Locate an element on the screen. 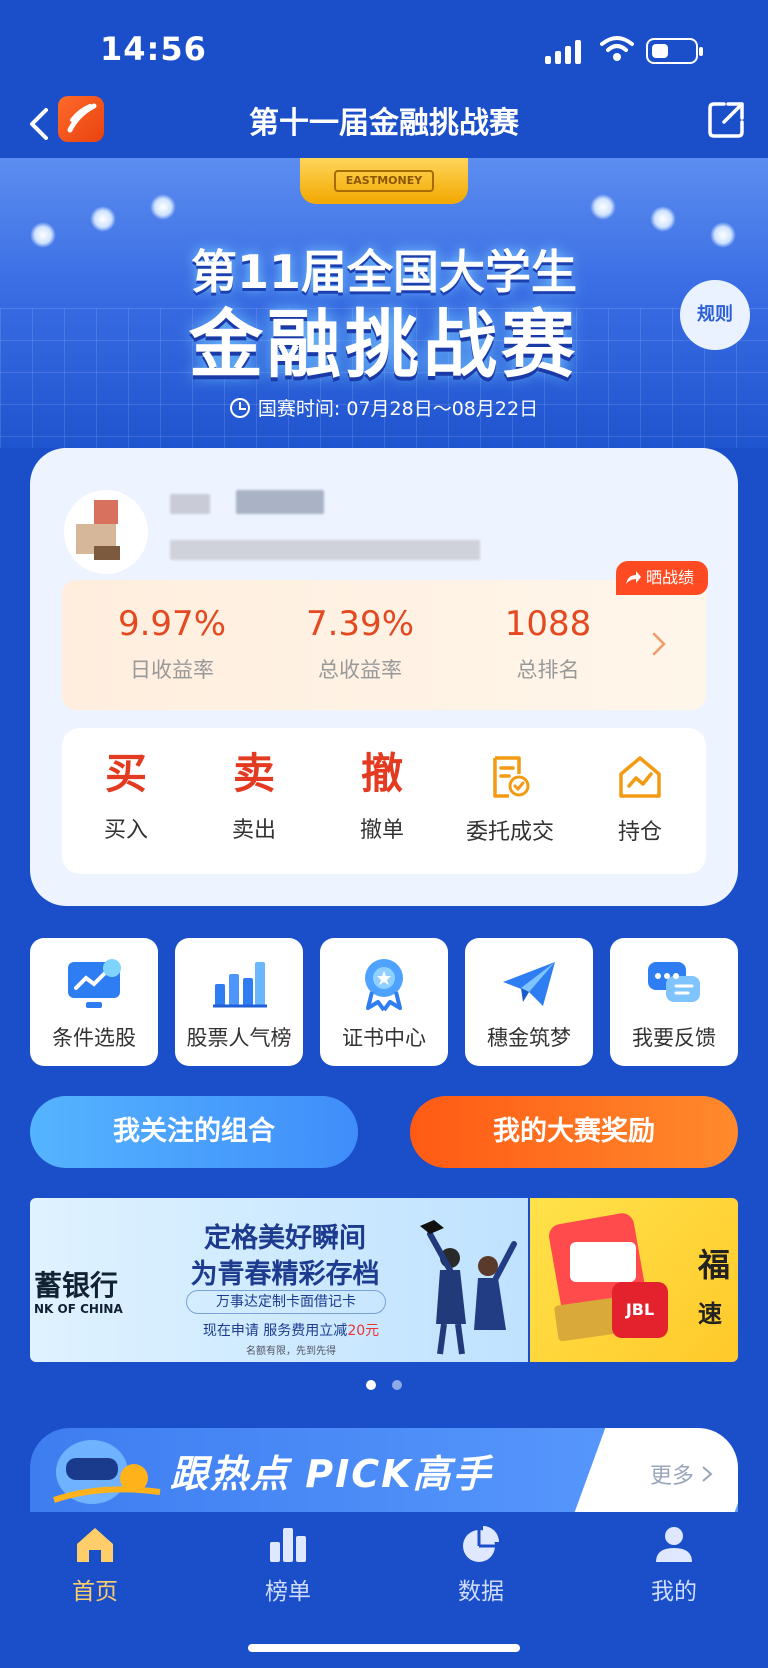  holdings-button: 持仓 is located at coordinates (640, 801).